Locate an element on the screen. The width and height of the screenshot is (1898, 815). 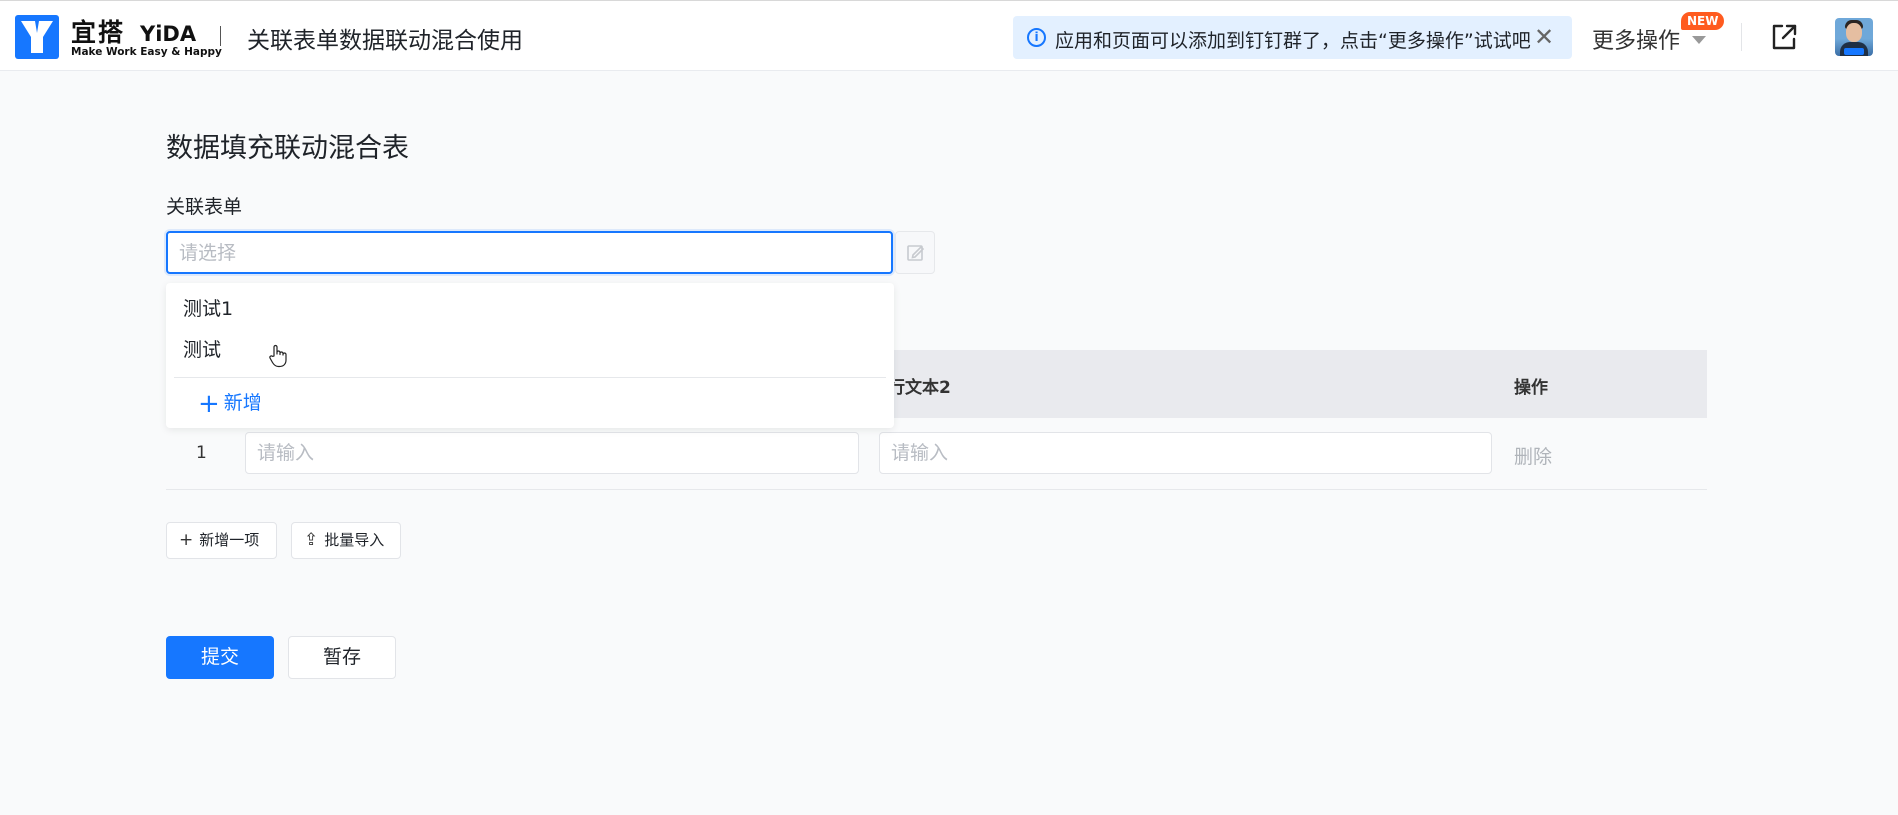
column-header-actions: 操作 is located at coordinates (1531, 388).